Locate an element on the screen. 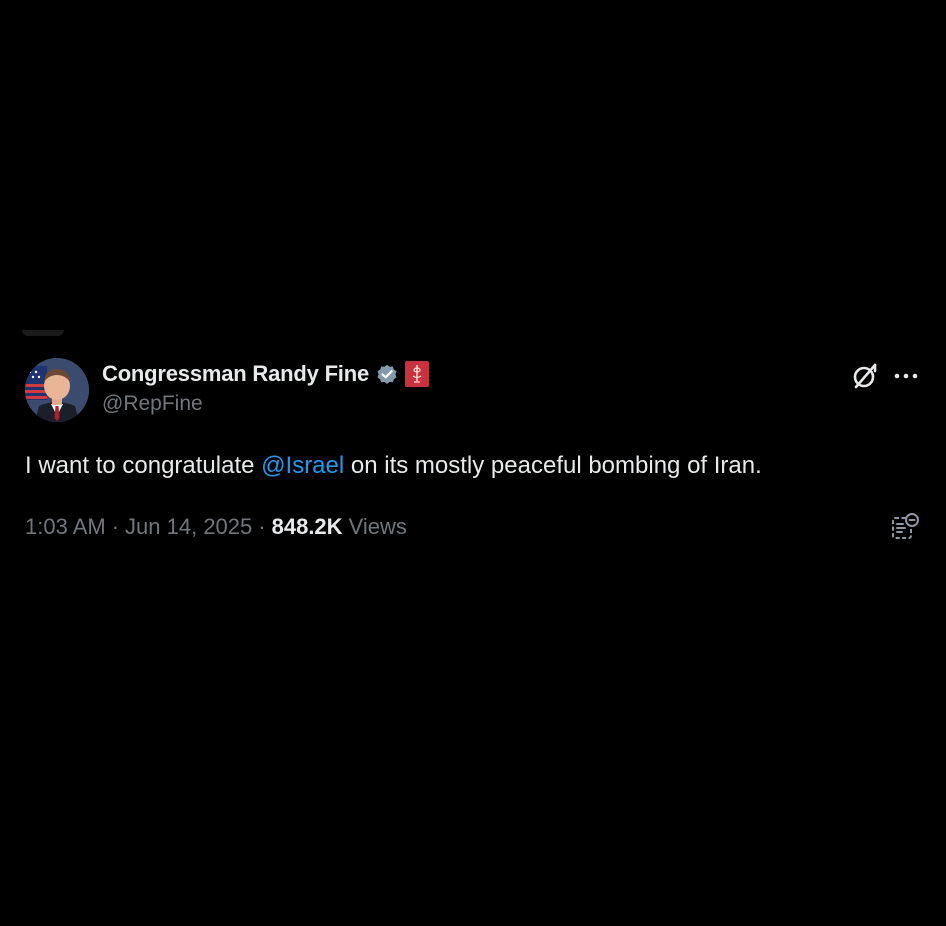  views-label: Views is located at coordinates (377, 526).